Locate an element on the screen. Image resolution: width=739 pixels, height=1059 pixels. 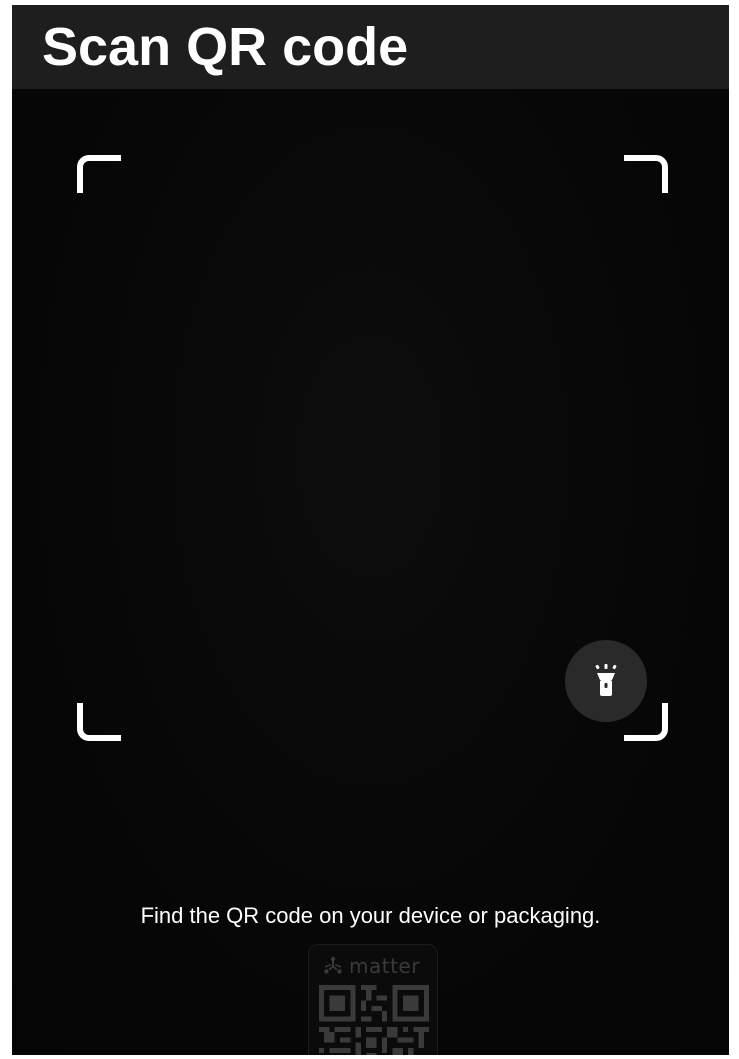
matter-logo-text: matter is located at coordinates (384, 966).